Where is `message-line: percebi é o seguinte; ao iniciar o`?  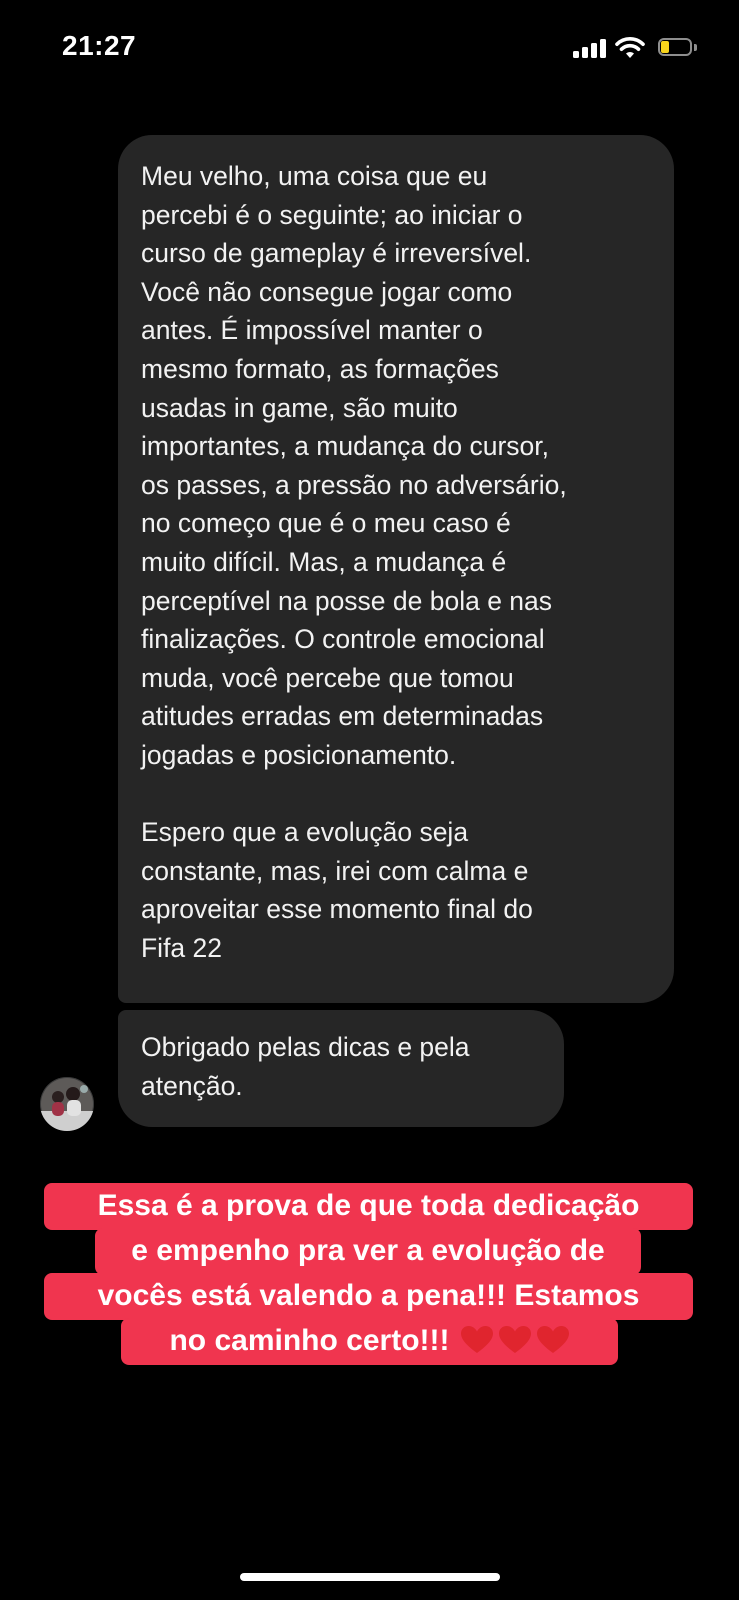
message-line: percebi é o seguinte; ao iniciar o is located at coordinates (332, 214).